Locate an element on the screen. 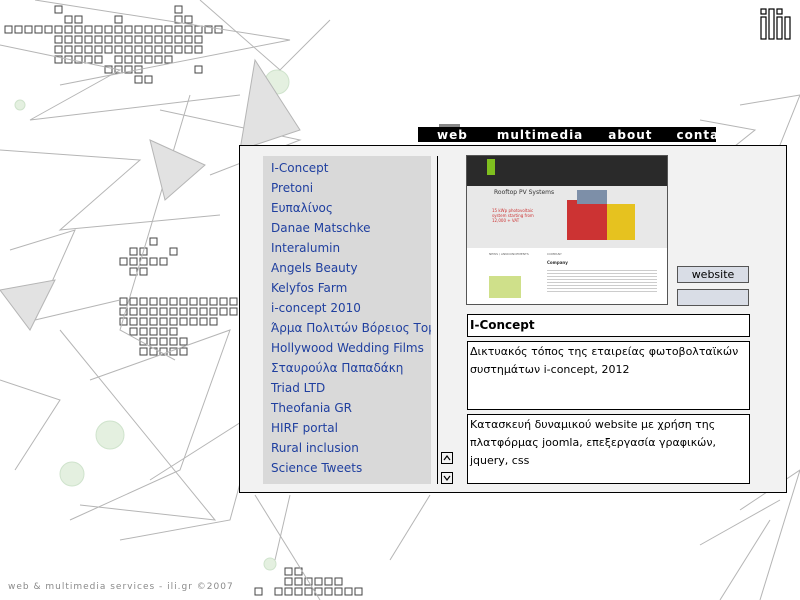 The width and height of the screenshot is (800, 600). project-item: Interalumin is located at coordinates (305, 248).